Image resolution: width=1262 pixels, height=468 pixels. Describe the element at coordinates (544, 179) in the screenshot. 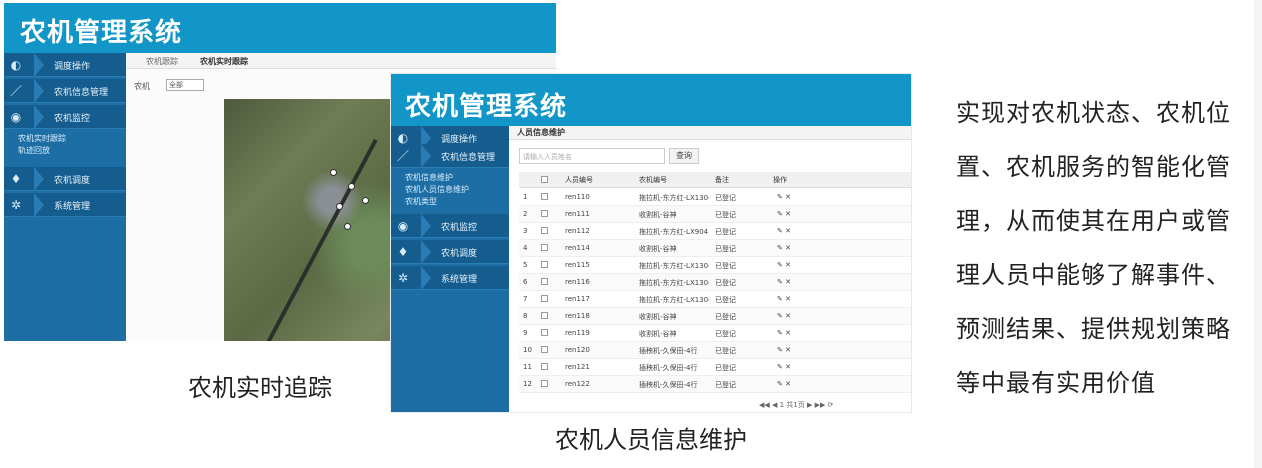

I see `select-all-checkbox` at that location.